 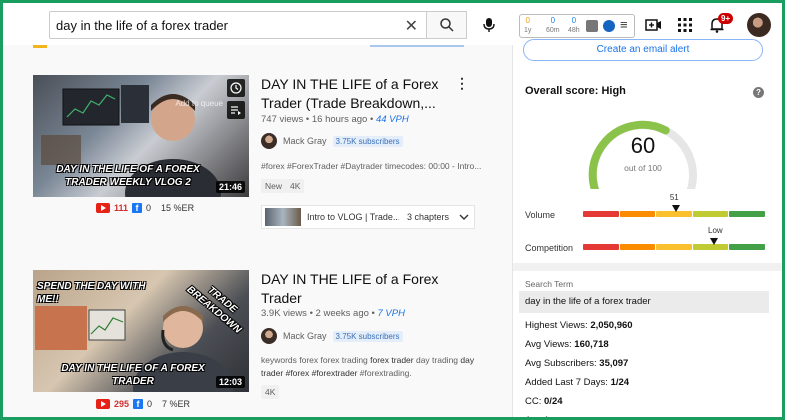 What do you see at coordinates (220, 25) in the screenshot?
I see `search-input` at bounding box center [220, 25].